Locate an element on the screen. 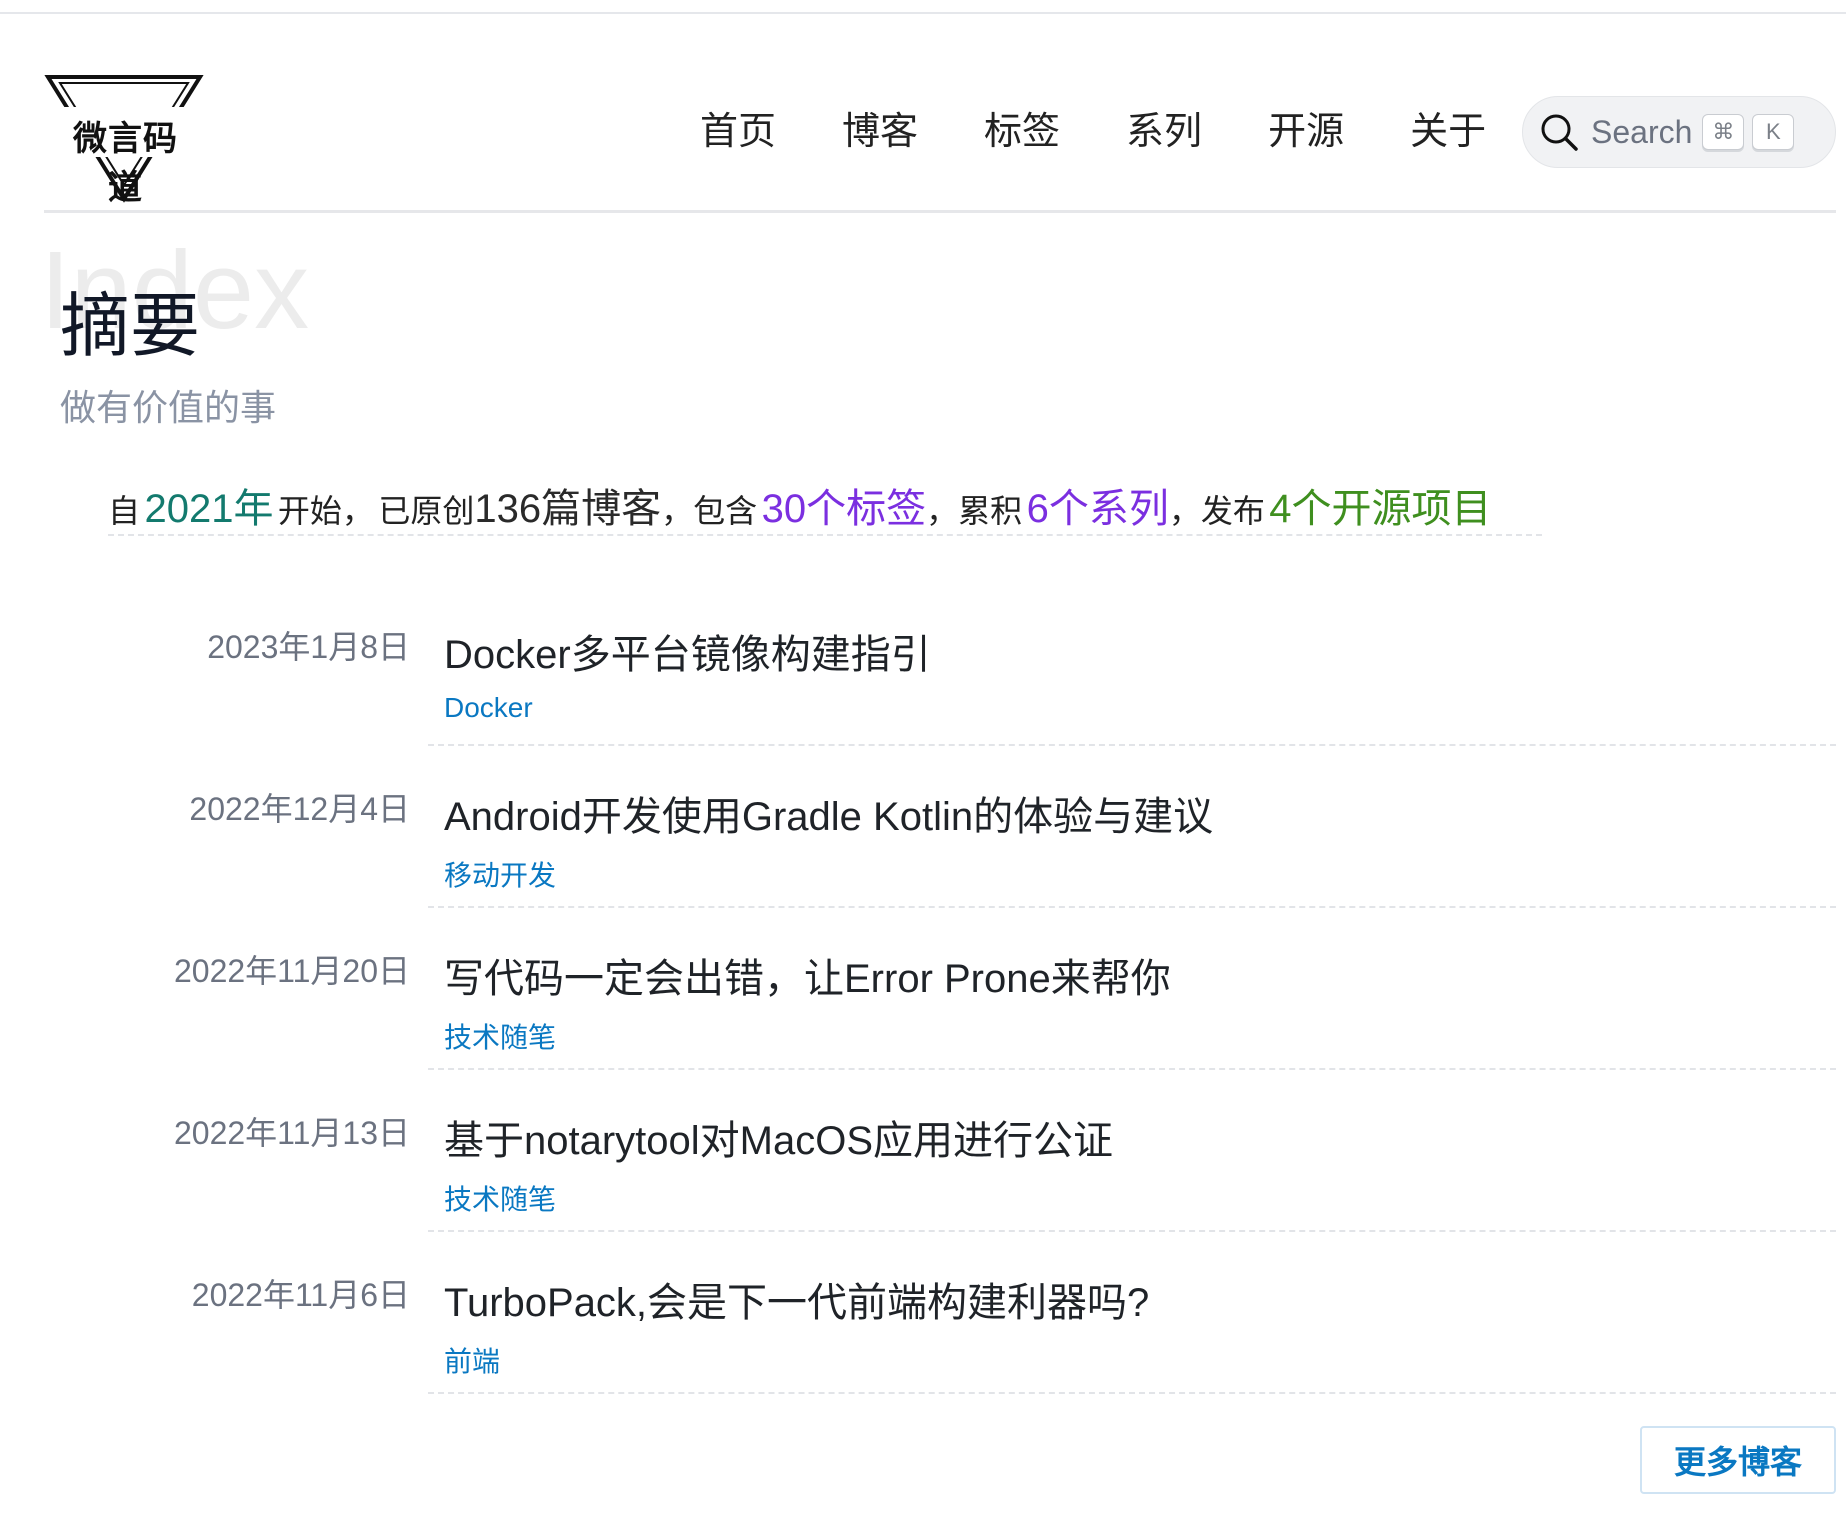  page-title: 摘要 is located at coordinates (130, 326).